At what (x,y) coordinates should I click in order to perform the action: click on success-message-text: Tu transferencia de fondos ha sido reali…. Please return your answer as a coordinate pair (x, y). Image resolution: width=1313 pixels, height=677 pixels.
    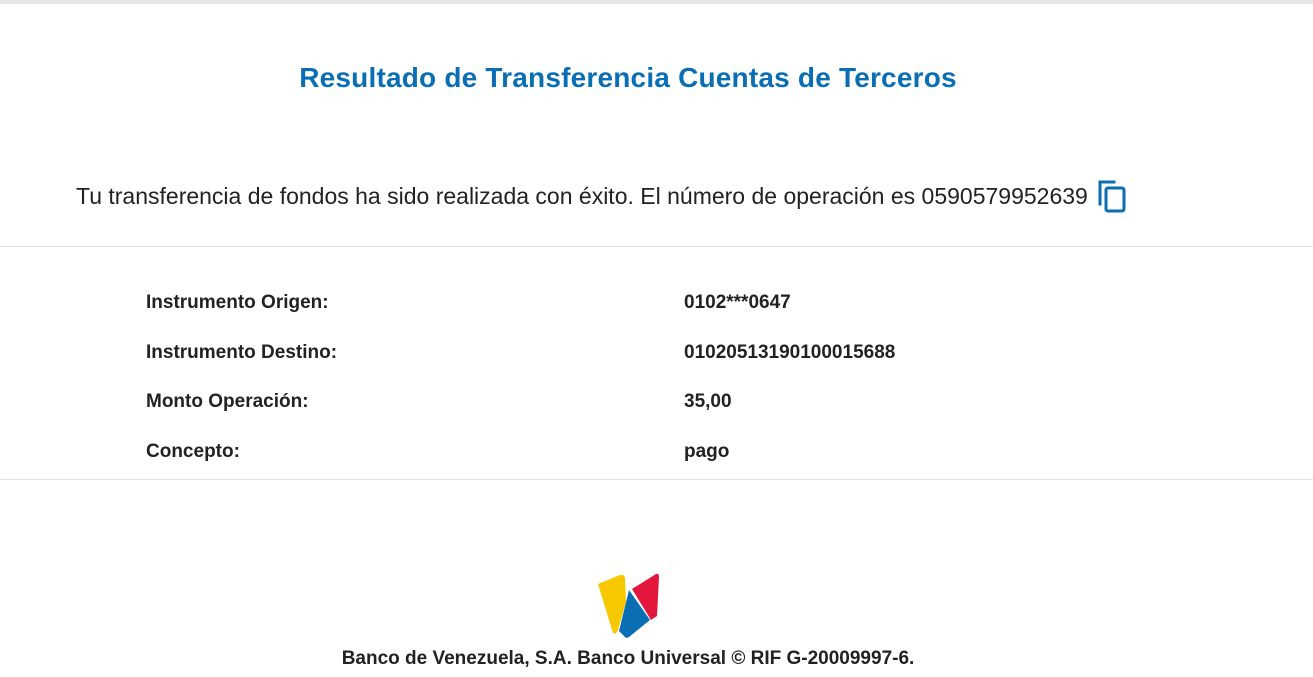
    Looking at the image, I should click on (582, 195).